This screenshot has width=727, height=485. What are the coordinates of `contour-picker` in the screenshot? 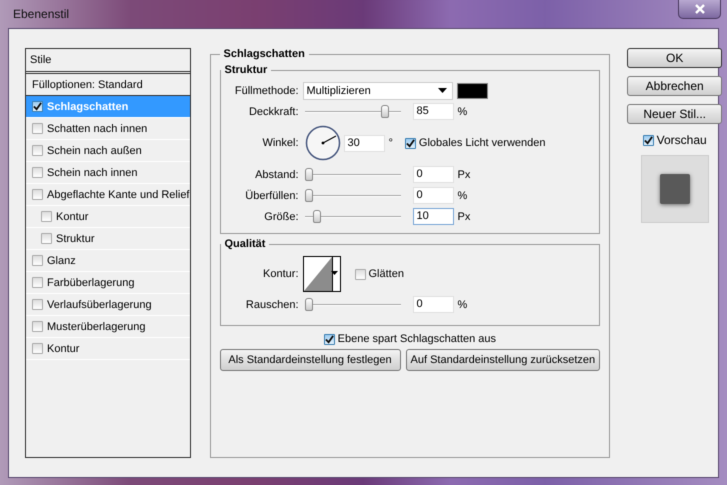 It's located at (321, 274).